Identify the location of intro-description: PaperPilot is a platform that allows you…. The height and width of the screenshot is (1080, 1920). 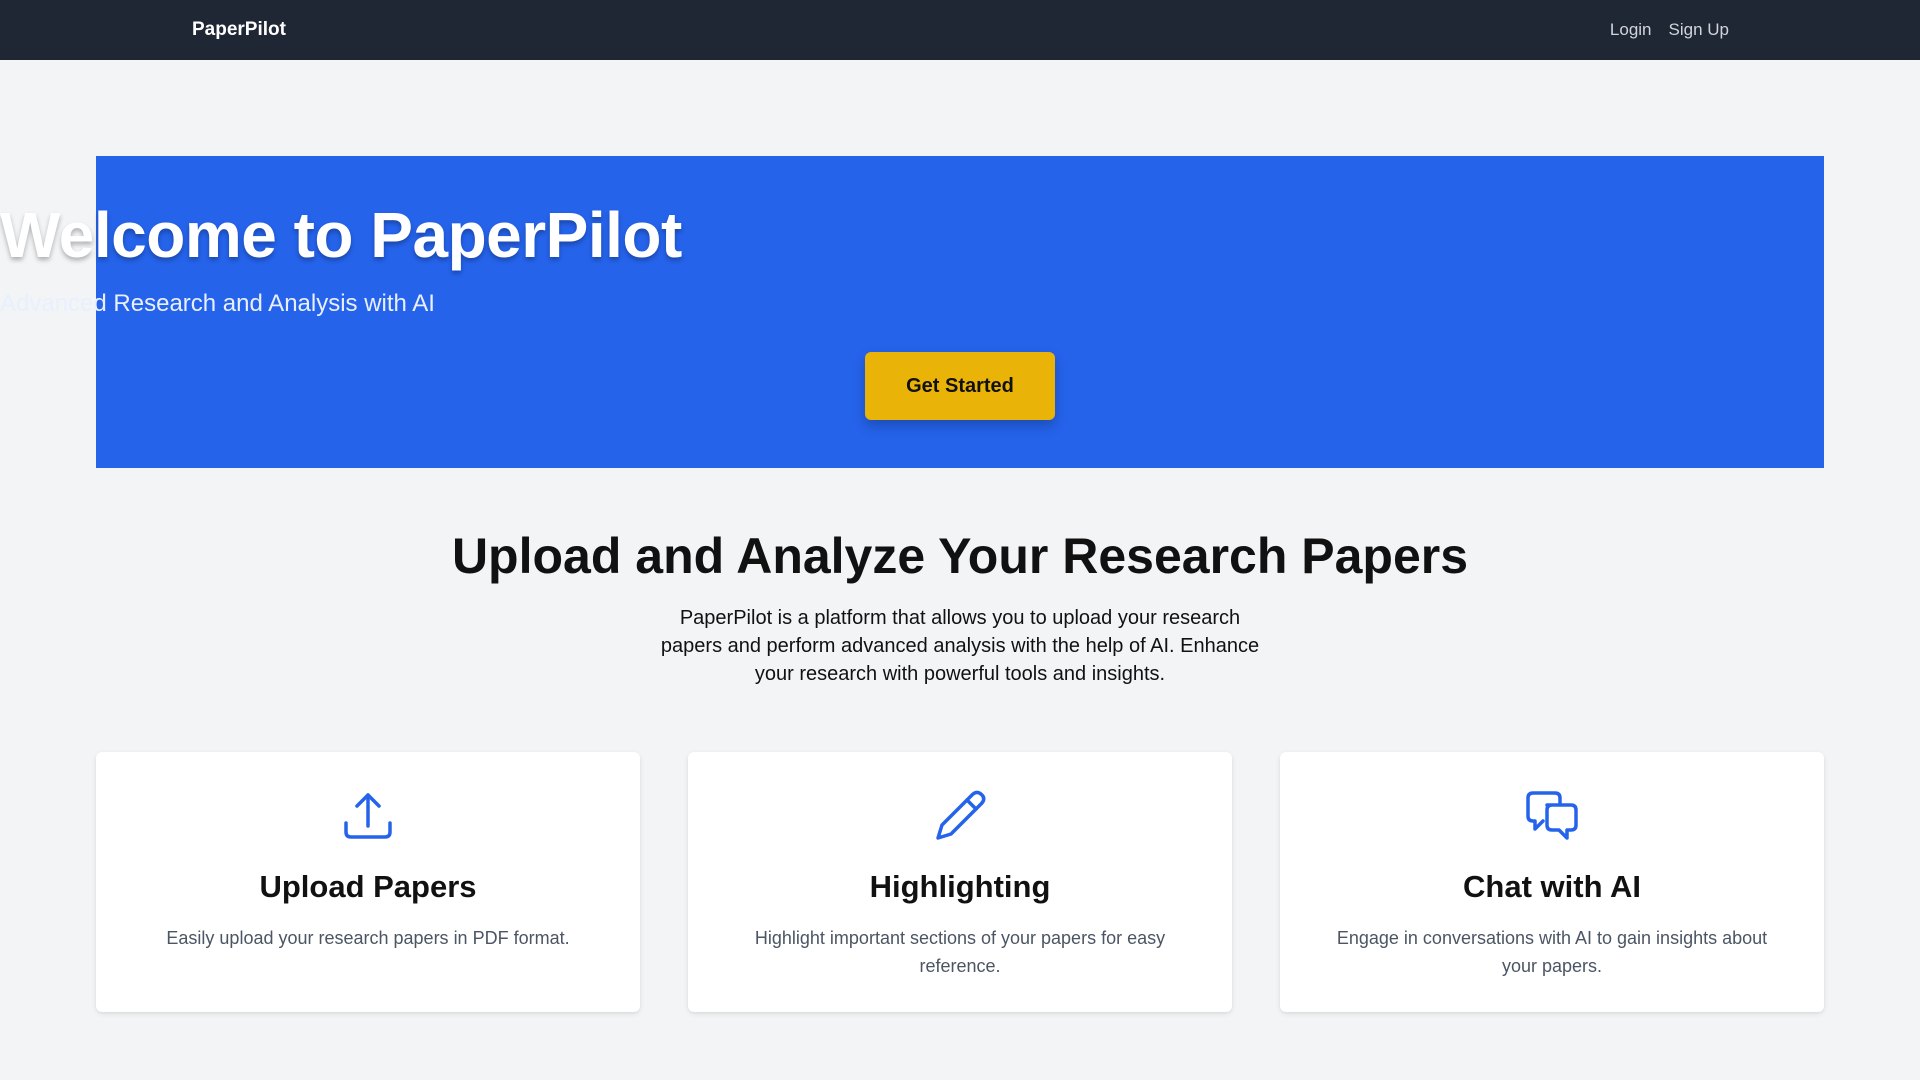
(960, 646).